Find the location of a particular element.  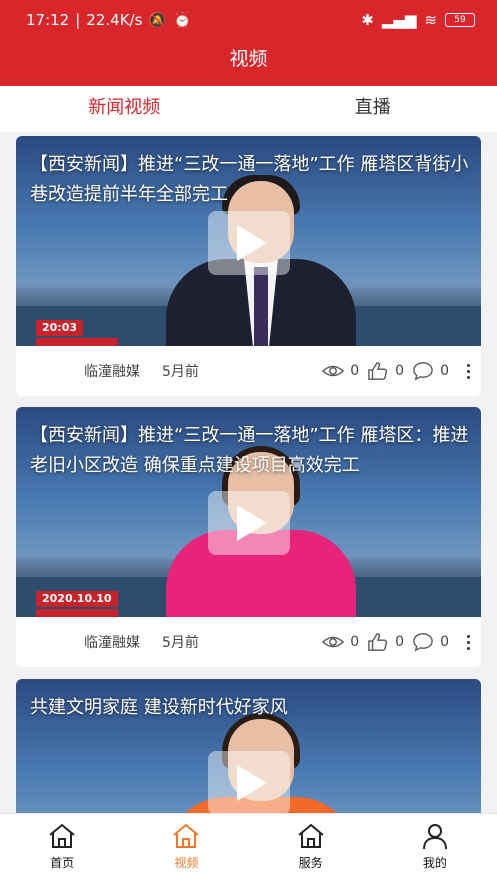

nav-video: 视频 is located at coordinates (186, 852).